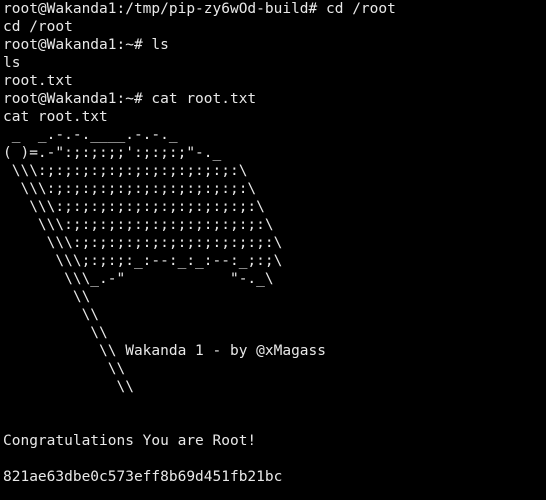  What do you see at coordinates (112, 153) in the screenshot?
I see `ascii-flag-line: ( )=.-":;:;:;;':;:;:;"-._` at bounding box center [112, 153].